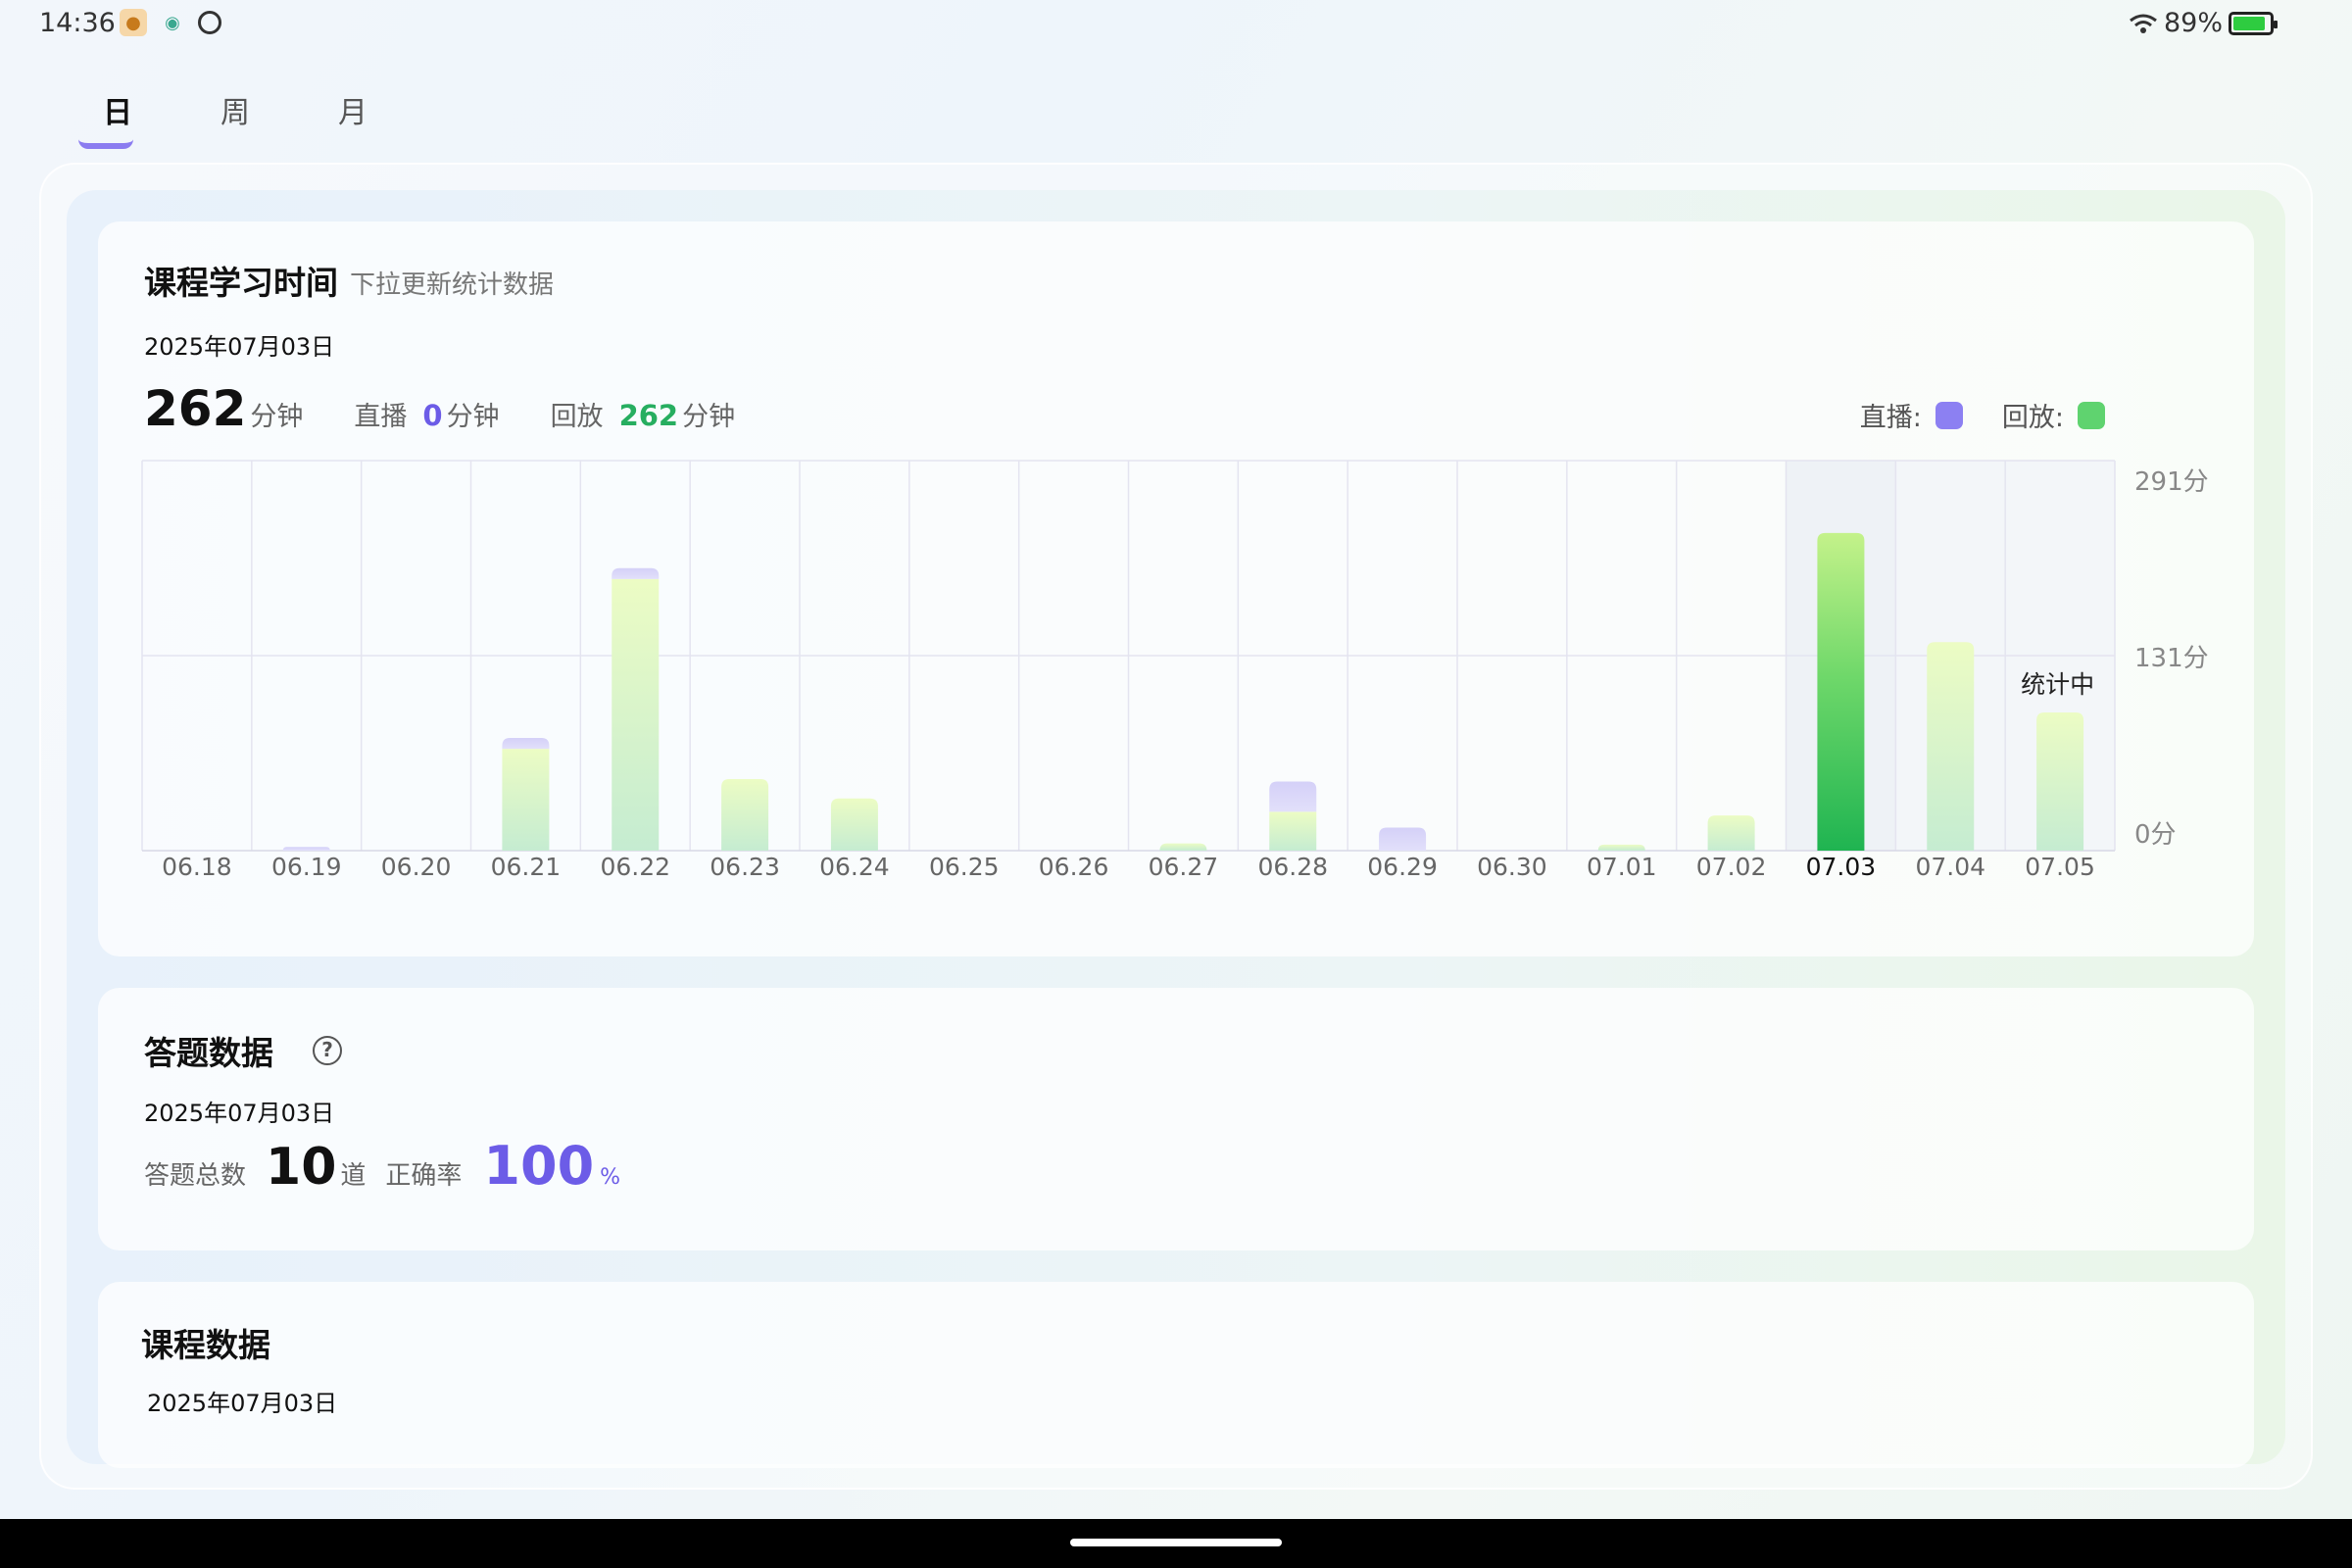 Image resolution: width=2352 pixels, height=1568 pixels. I want to click on x-tick-label: 07.03, so click(1841, 867).